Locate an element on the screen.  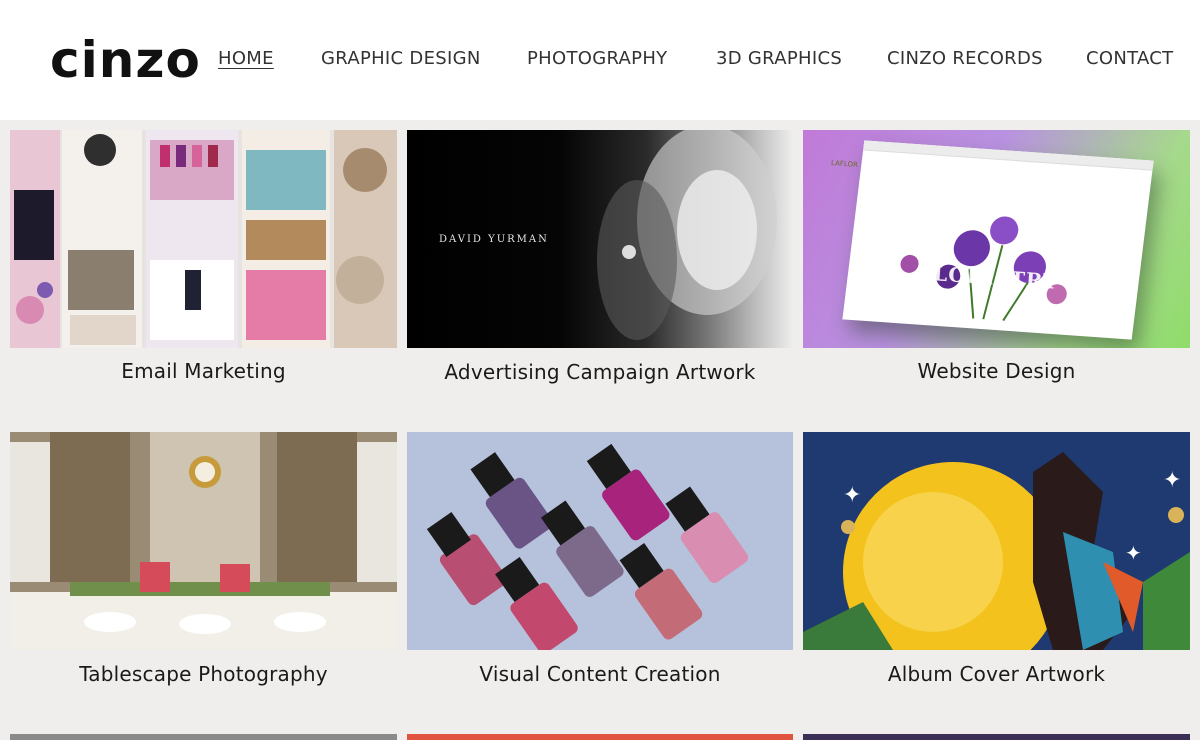
nav-photography: PHOTOGRAPHY is located at coordinates (597, 58).